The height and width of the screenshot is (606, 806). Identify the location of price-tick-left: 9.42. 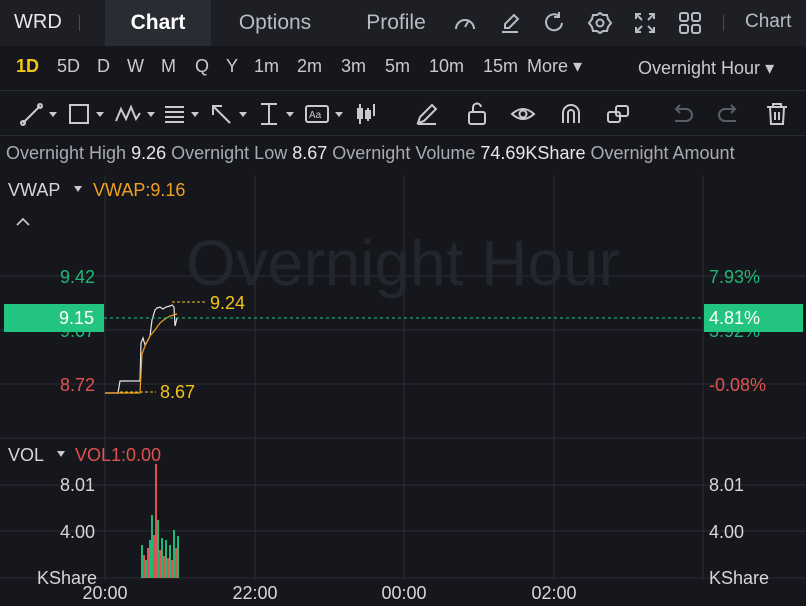
(77, 277).